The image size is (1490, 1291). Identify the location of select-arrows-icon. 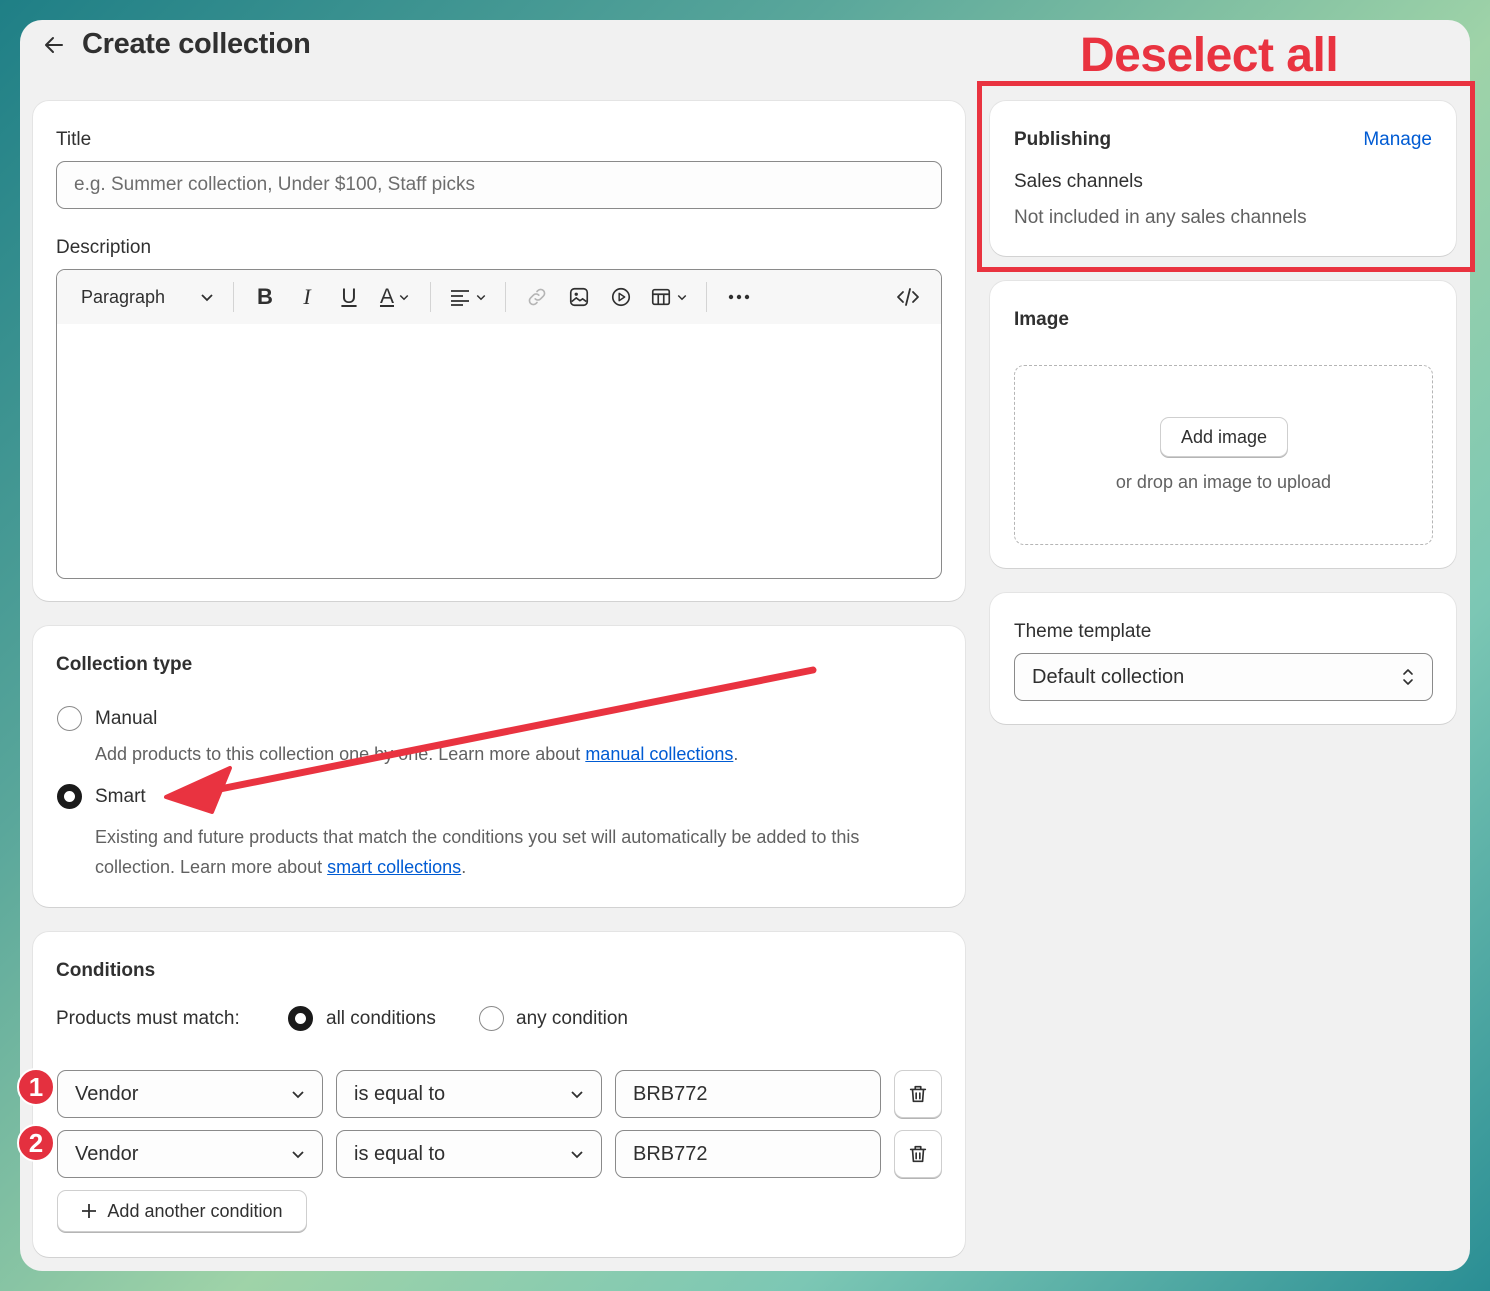
(1408, 677).